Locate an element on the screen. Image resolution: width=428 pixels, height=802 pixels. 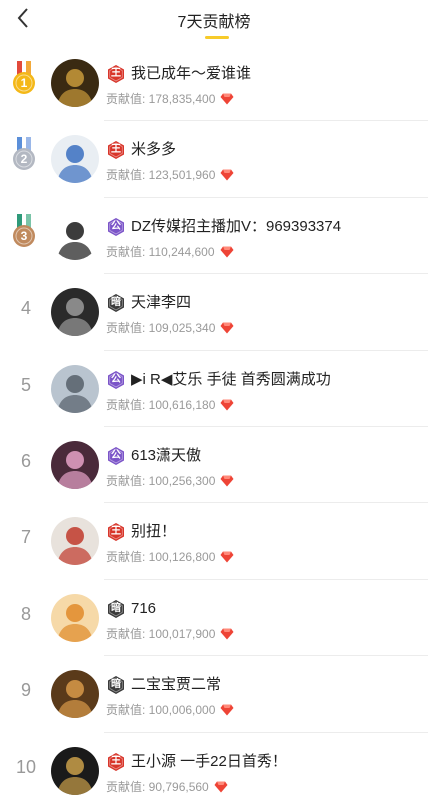
contribution-value: 贡献值: 100,256,300 is located at coordinates (170, 481).